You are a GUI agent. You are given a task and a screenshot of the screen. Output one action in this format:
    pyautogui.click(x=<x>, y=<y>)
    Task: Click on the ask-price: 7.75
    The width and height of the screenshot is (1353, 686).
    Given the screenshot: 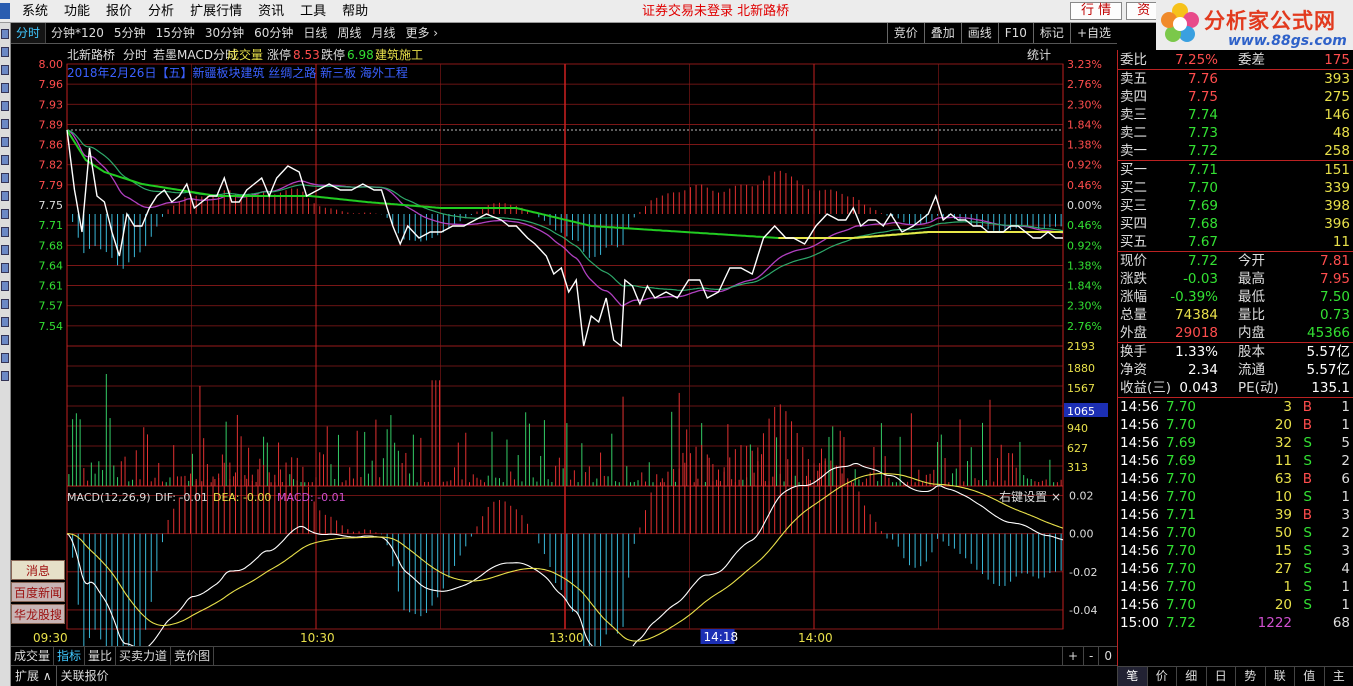 What is the action you would take?
    pyautogui.click(x=1202, y=97)
    